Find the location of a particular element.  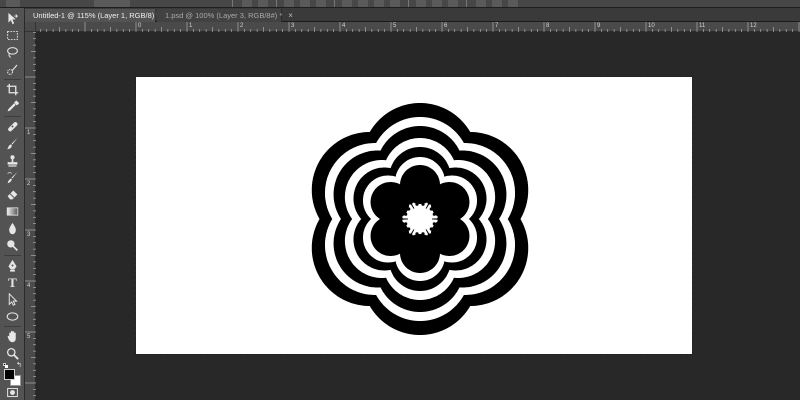

gradient-icon is located at coordinates (12, 211).